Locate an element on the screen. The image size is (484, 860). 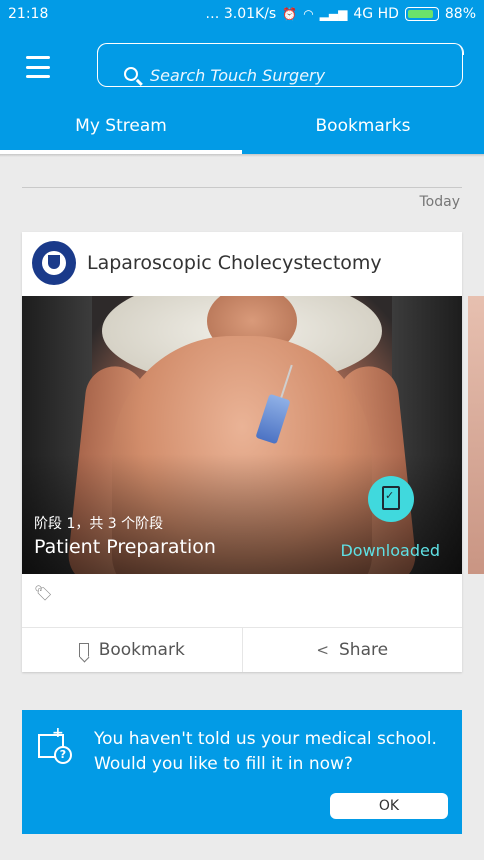
search-box is located at coordinates (280, 65).